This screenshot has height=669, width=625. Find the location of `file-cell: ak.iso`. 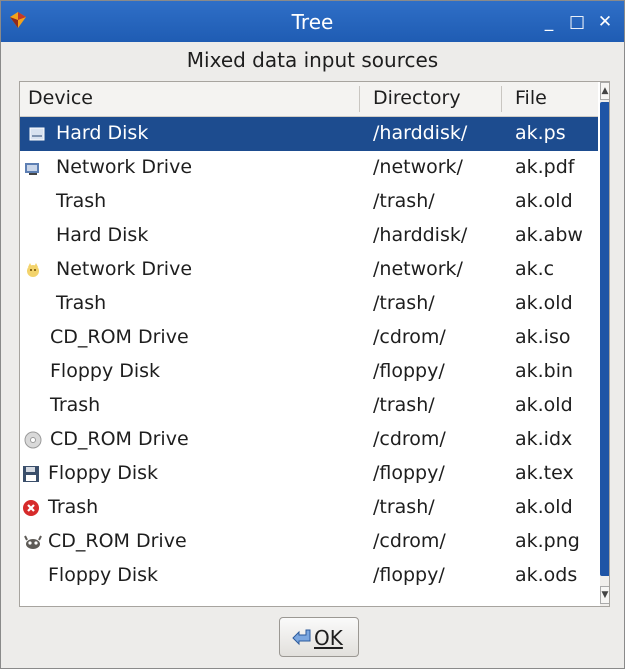

file-cell: ak.iso is located at coordinates (543, 337).